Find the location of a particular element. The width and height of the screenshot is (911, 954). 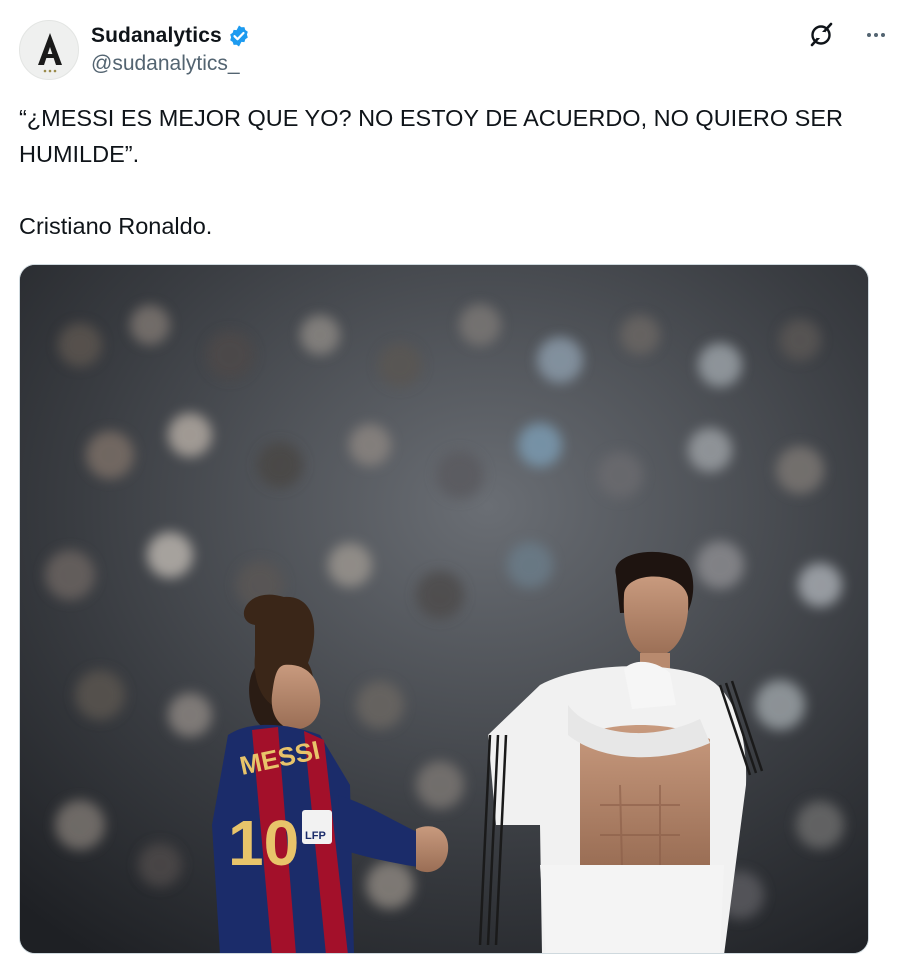

shirt-number-text: 10 is located at coordinates (263, 843).